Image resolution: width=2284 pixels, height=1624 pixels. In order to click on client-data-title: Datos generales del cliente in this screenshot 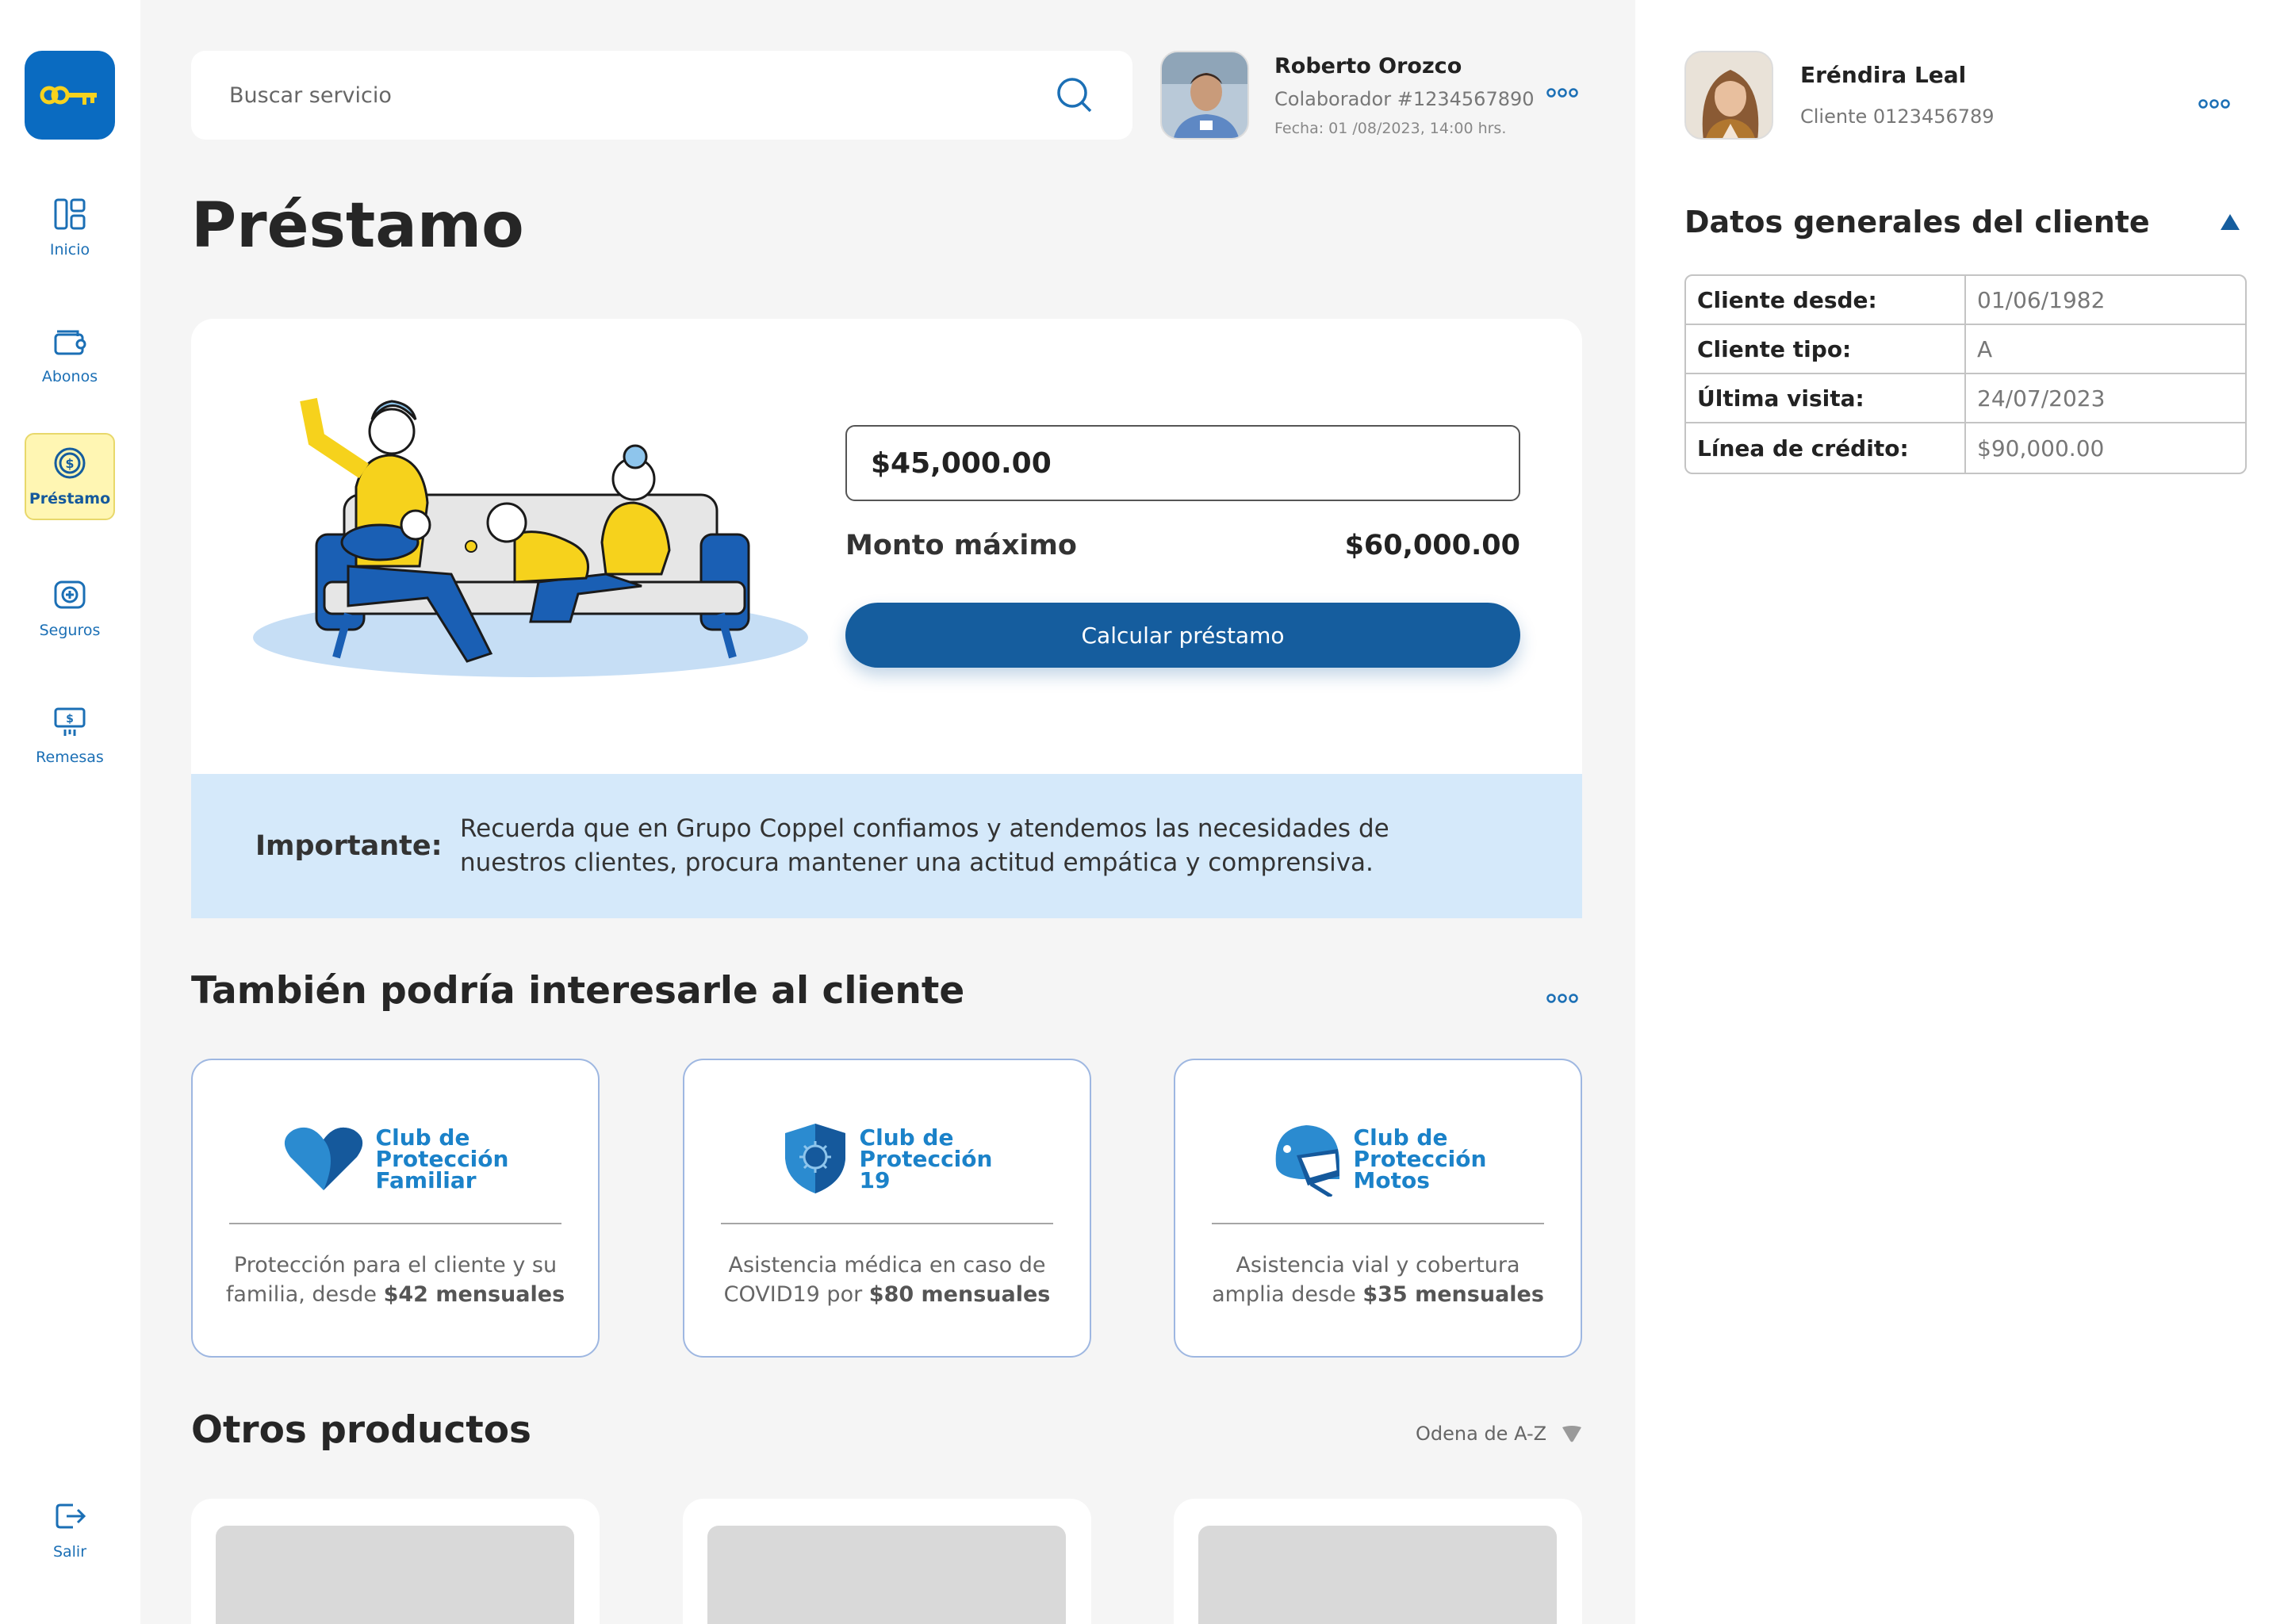, I will do `click(1917, 222)`.